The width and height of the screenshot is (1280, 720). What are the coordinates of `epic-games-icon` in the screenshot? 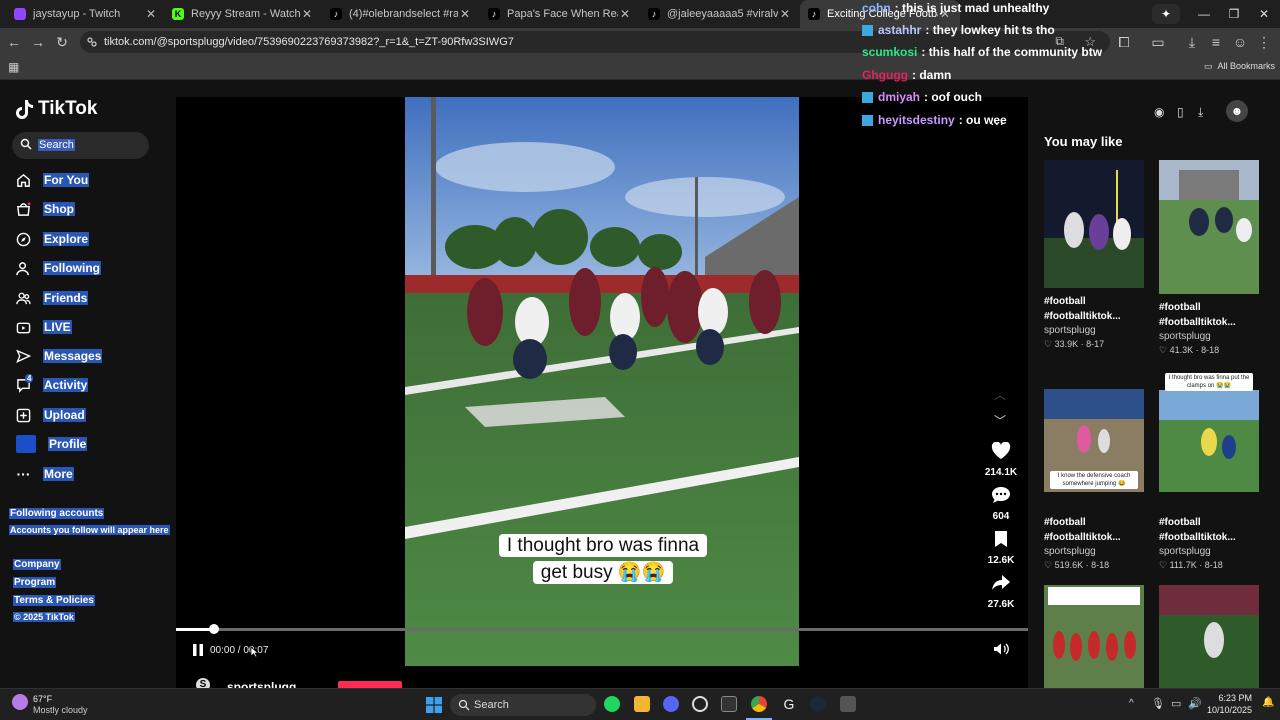 It's located at (729, 704).